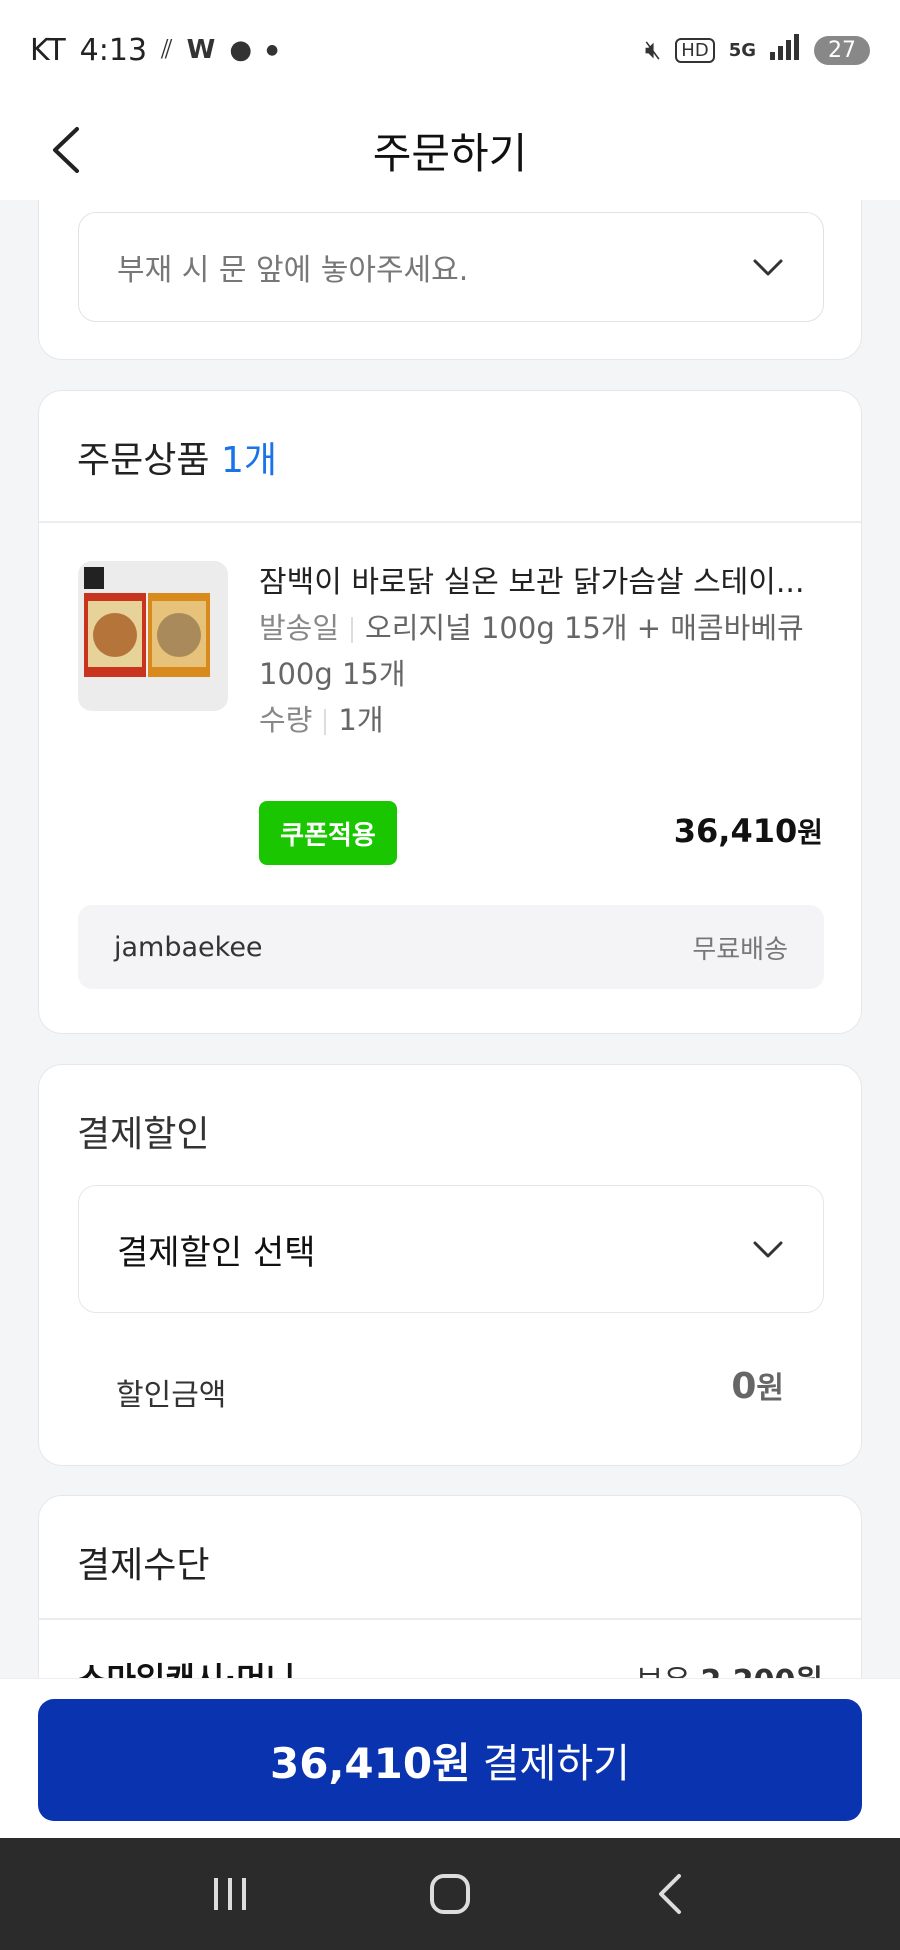  I want to click on 5g-icon: 5G, so click(742, 50).